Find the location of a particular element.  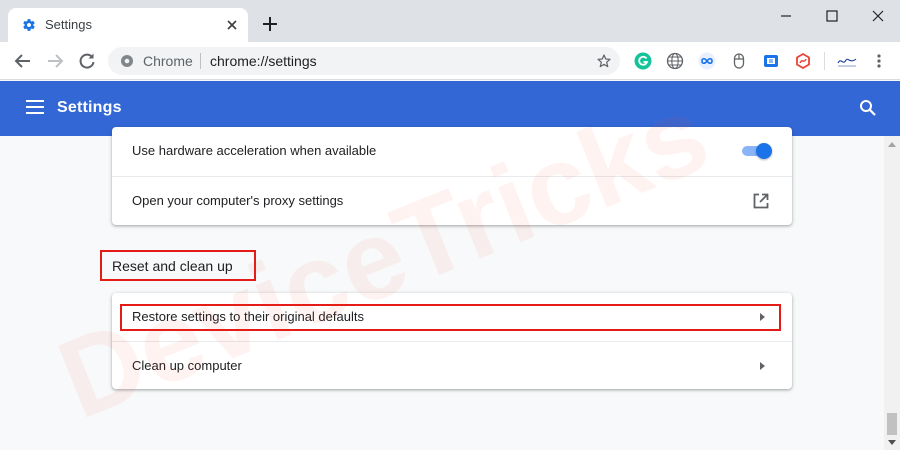

page-title: Settings is located at coordinates (89, 107).